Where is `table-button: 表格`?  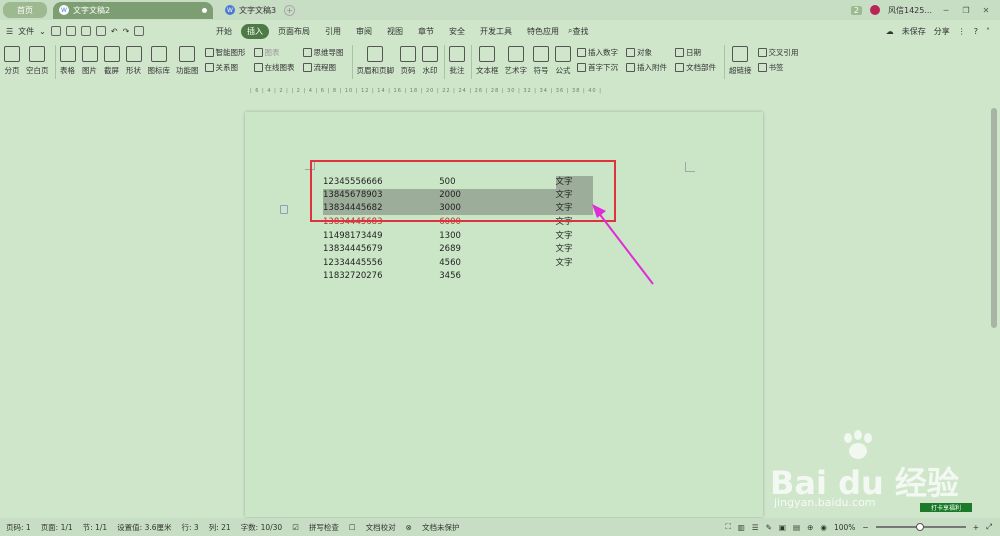 table-button: 表格 is located at coordinates (67, 59).